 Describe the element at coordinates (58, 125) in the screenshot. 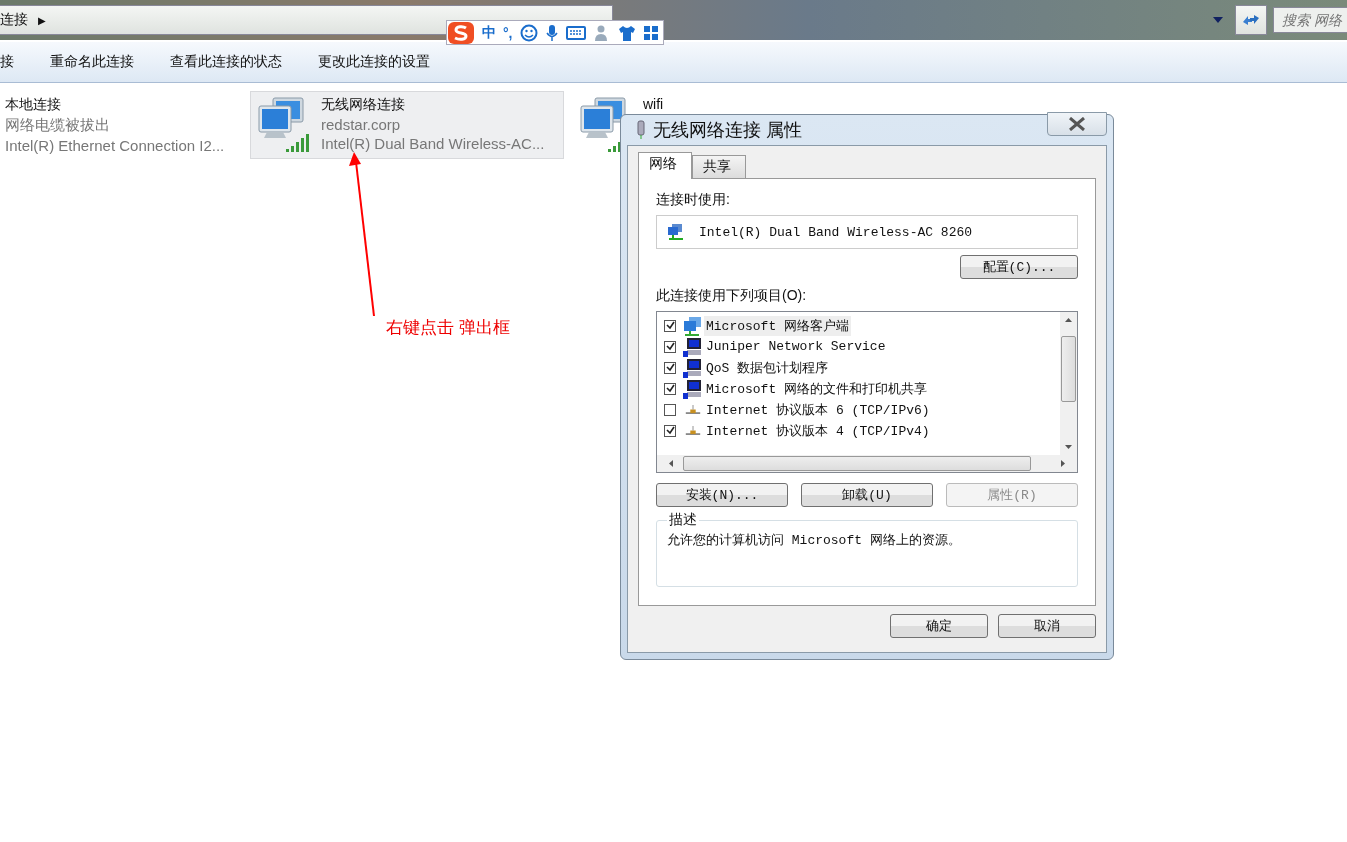

I see `connection-status: 网络电缆被拔出` at that location.